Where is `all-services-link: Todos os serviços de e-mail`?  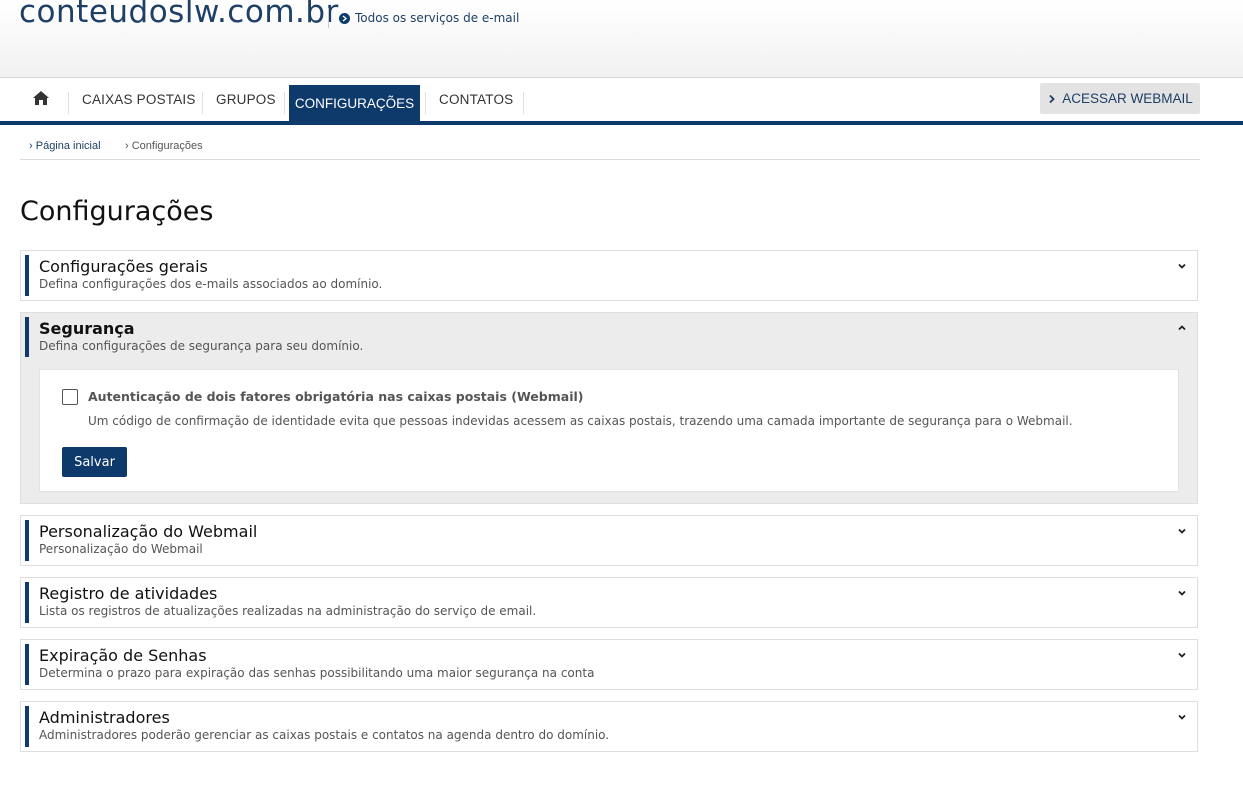
all-services-link: Todos os serviços de e-mail is located at coordinates (429, 18).